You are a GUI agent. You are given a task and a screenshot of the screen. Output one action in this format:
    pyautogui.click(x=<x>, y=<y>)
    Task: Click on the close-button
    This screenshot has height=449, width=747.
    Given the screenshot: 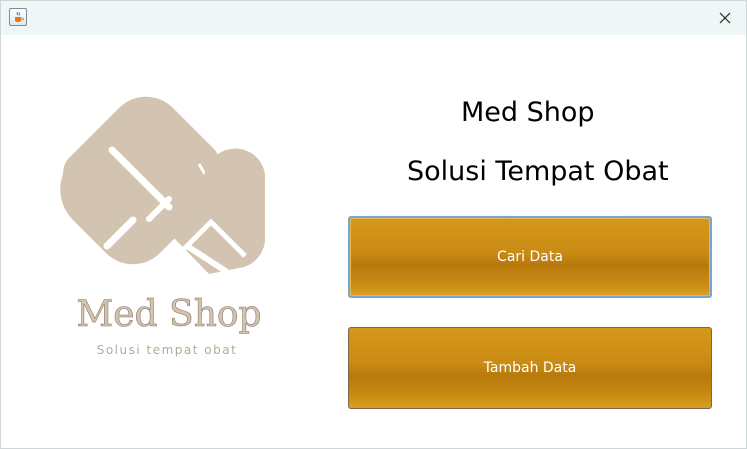 What is the action you would take?
    pyautogui.click(x=724, y=18)
    